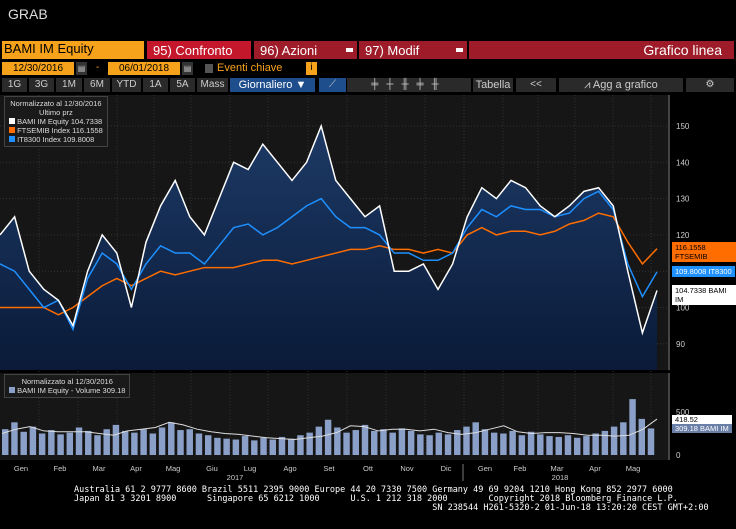 This screenshot has width=736, height=529. What do you see at coordinates (126, 85) in the screenshot?
I see `period-button-ytd: YTD` at bounding box center [126, 85].